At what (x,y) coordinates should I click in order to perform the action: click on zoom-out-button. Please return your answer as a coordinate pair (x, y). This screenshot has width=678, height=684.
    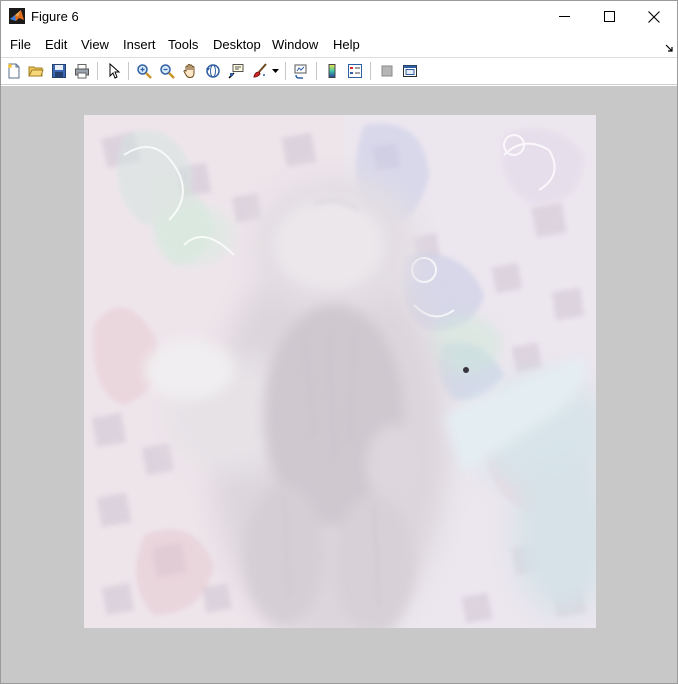
    Looking at the image, I should click on (167, 71).